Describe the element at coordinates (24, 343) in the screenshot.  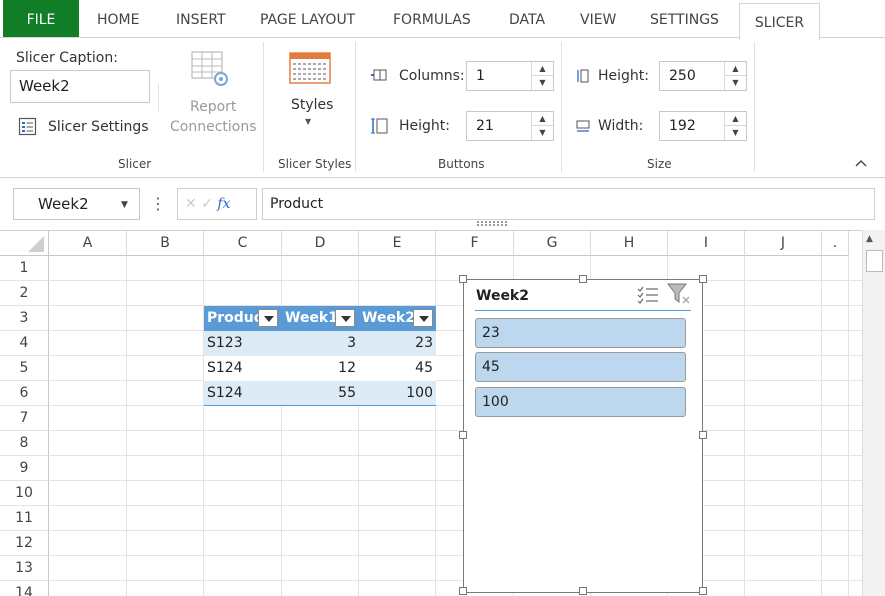
I see `row-header: 4` at that location.